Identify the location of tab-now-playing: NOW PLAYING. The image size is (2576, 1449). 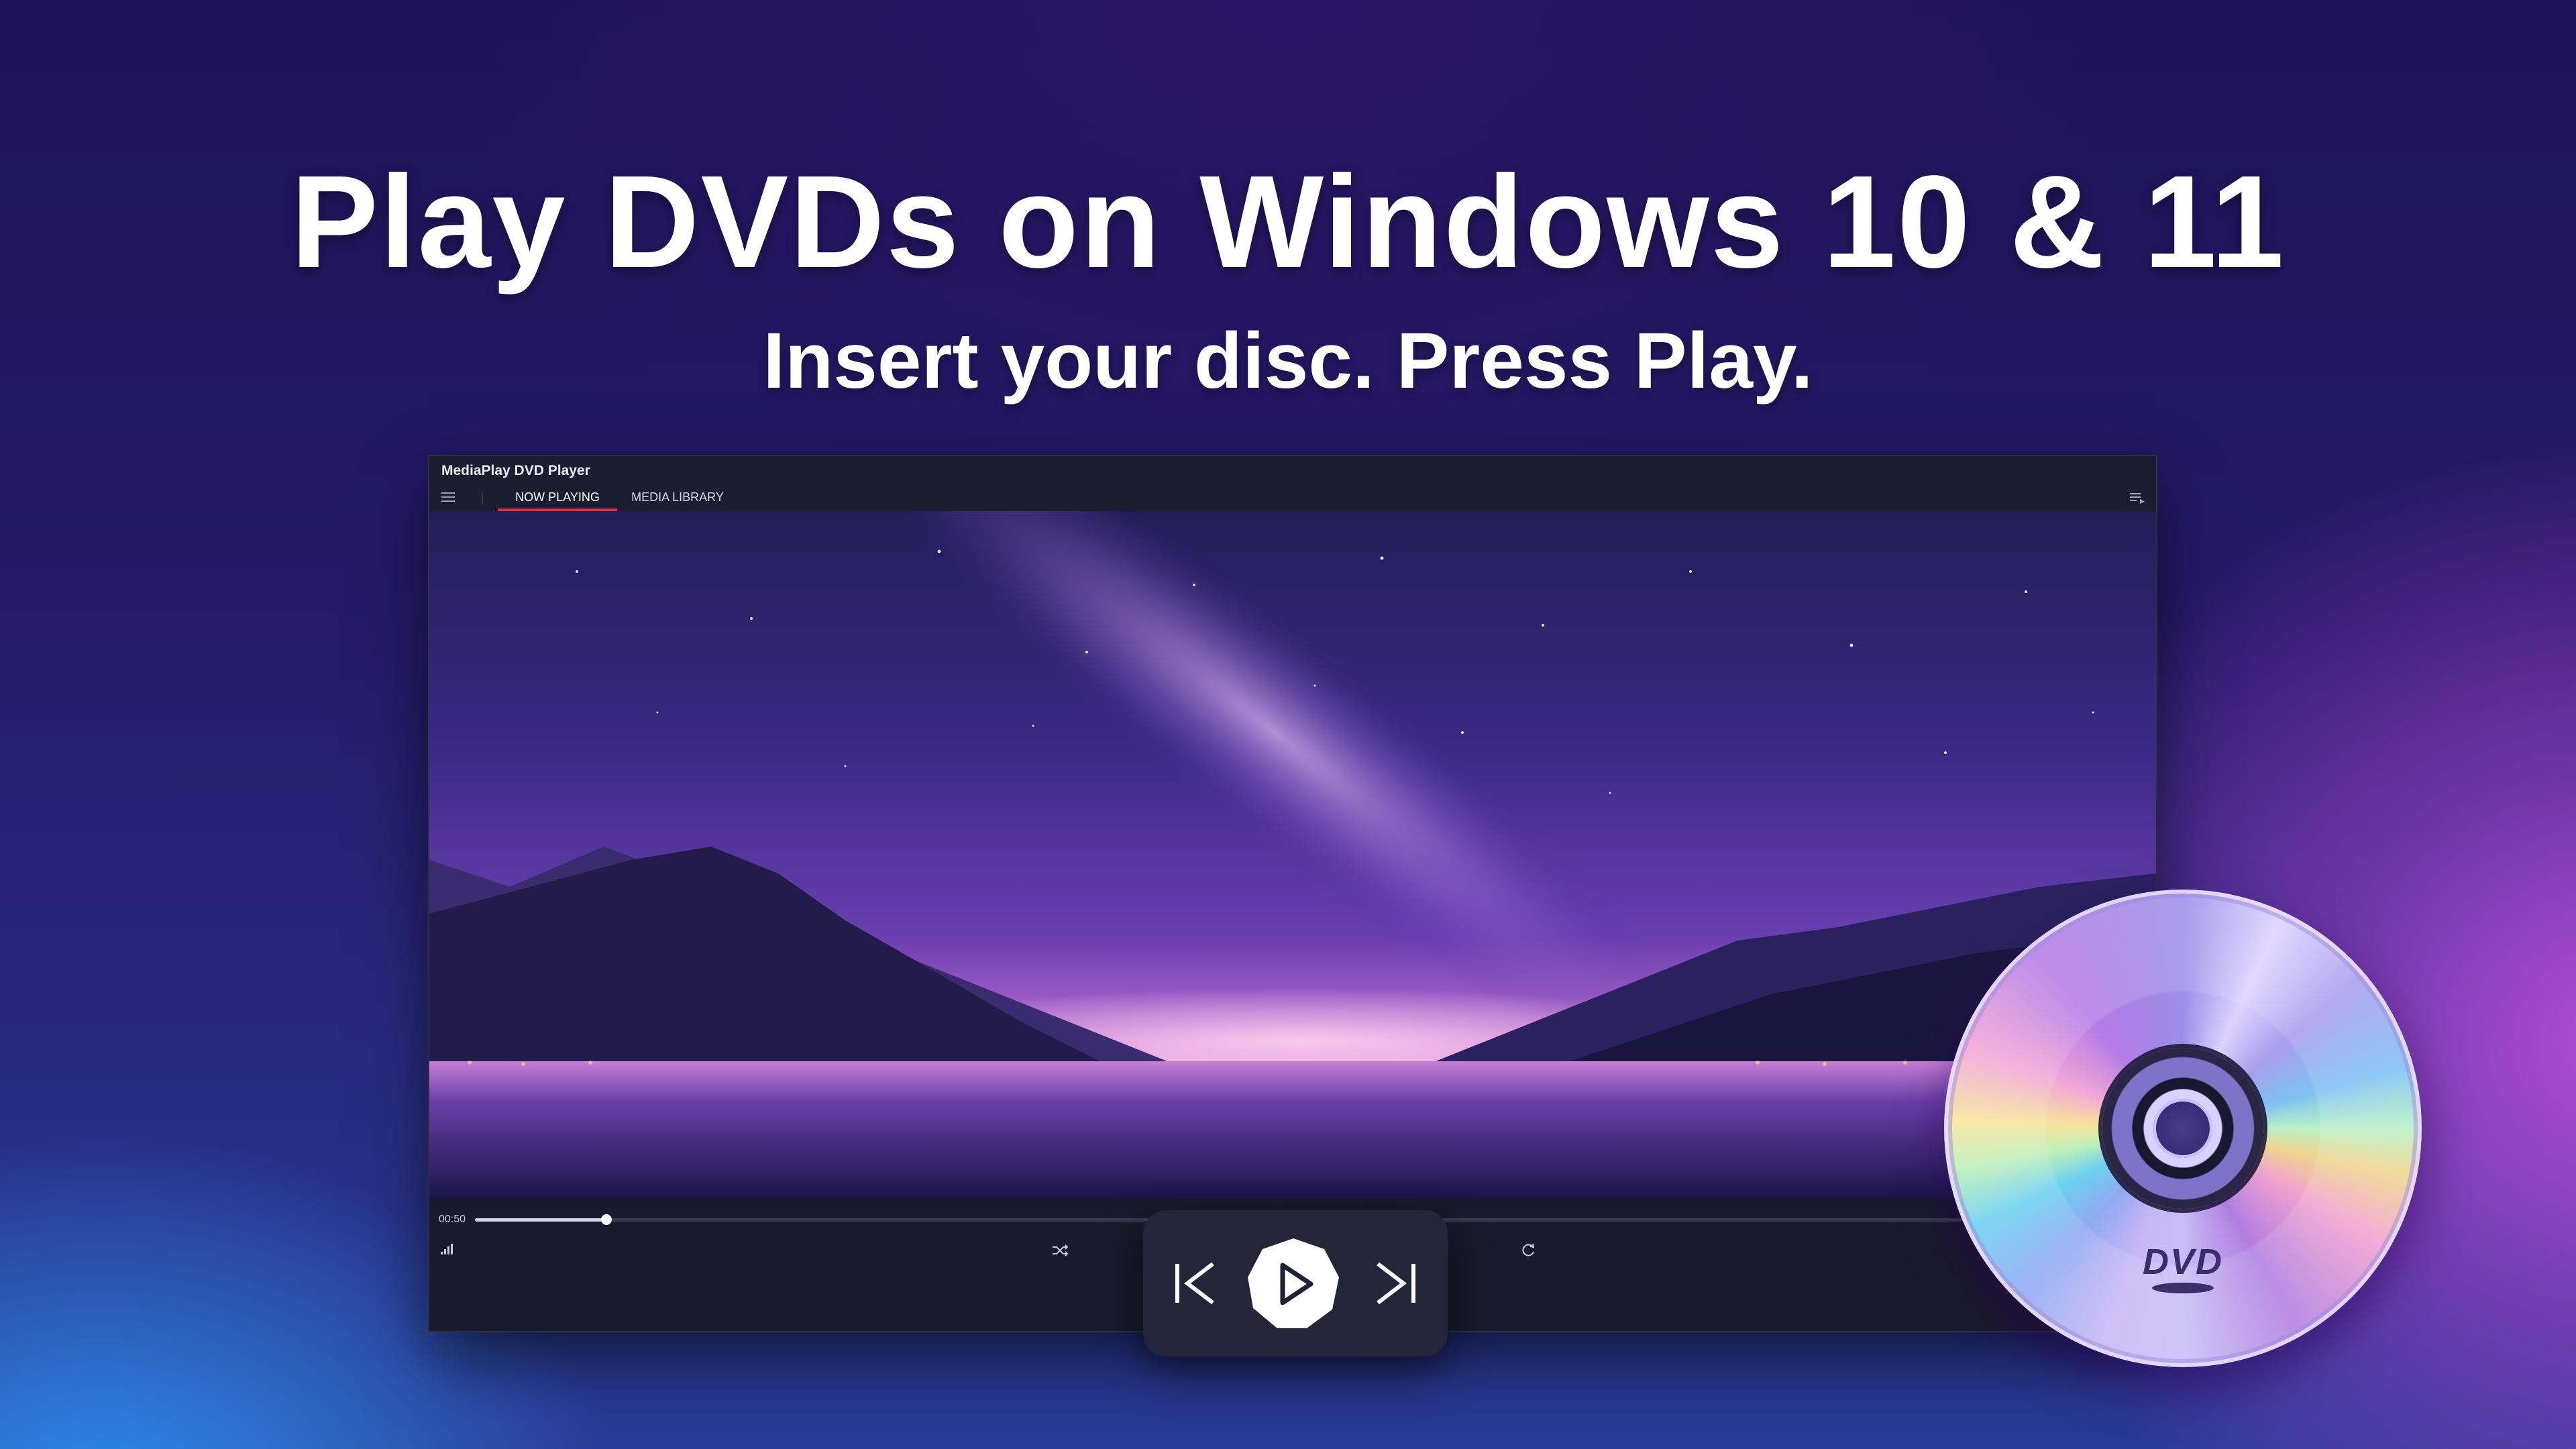
(557, 497).